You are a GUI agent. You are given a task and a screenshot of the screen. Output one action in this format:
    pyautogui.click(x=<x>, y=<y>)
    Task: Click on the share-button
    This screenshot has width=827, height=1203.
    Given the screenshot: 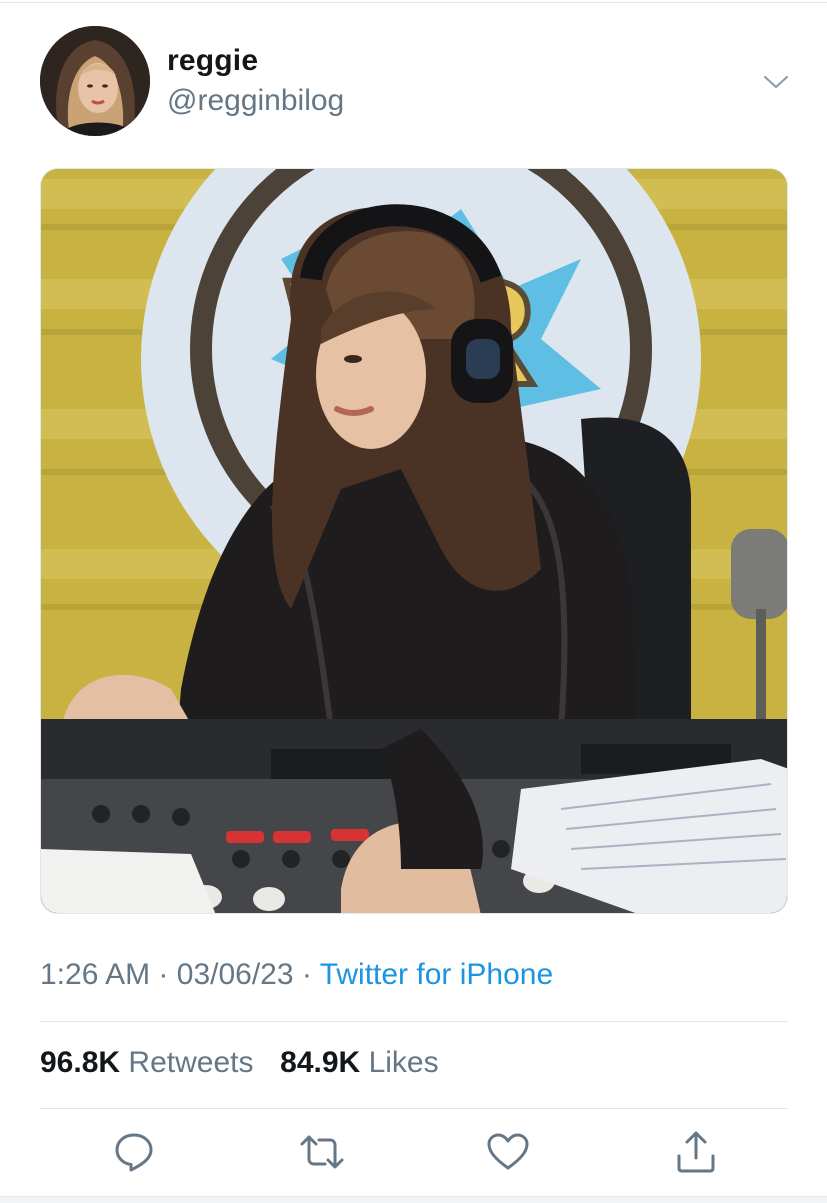 What is the action you would take?
    pyautogui.click(x=696, y=1152)
    